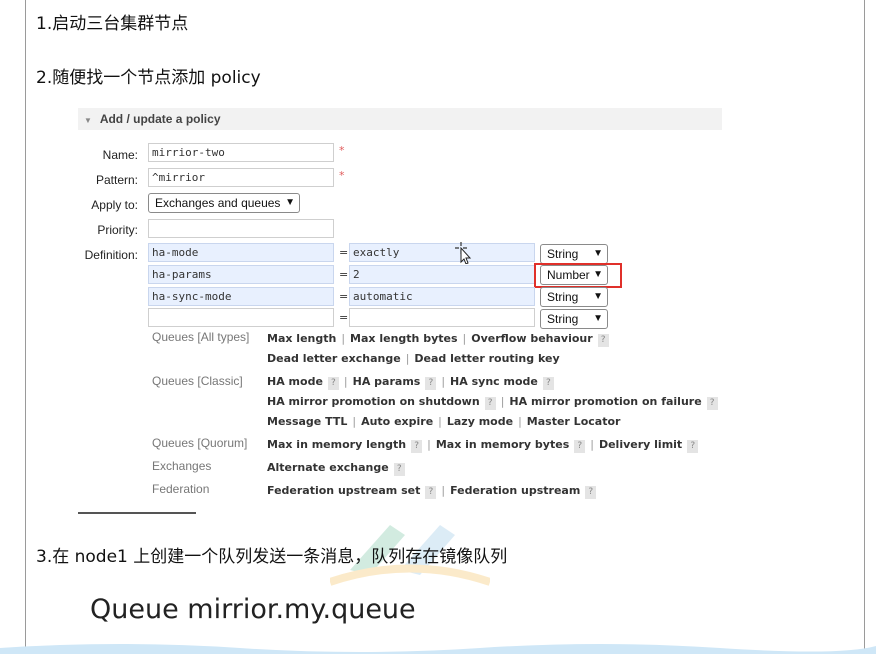  Describe the element at coordinates (200, 443) in the screenshot. I see `category-queues-quorum: Queues [Quorum]` at that location.